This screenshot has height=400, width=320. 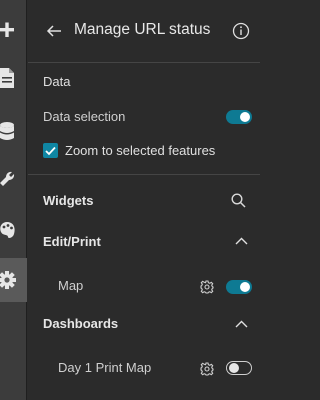 I want to click on panel-title: Manage URL status, so click(x=142, y=29).